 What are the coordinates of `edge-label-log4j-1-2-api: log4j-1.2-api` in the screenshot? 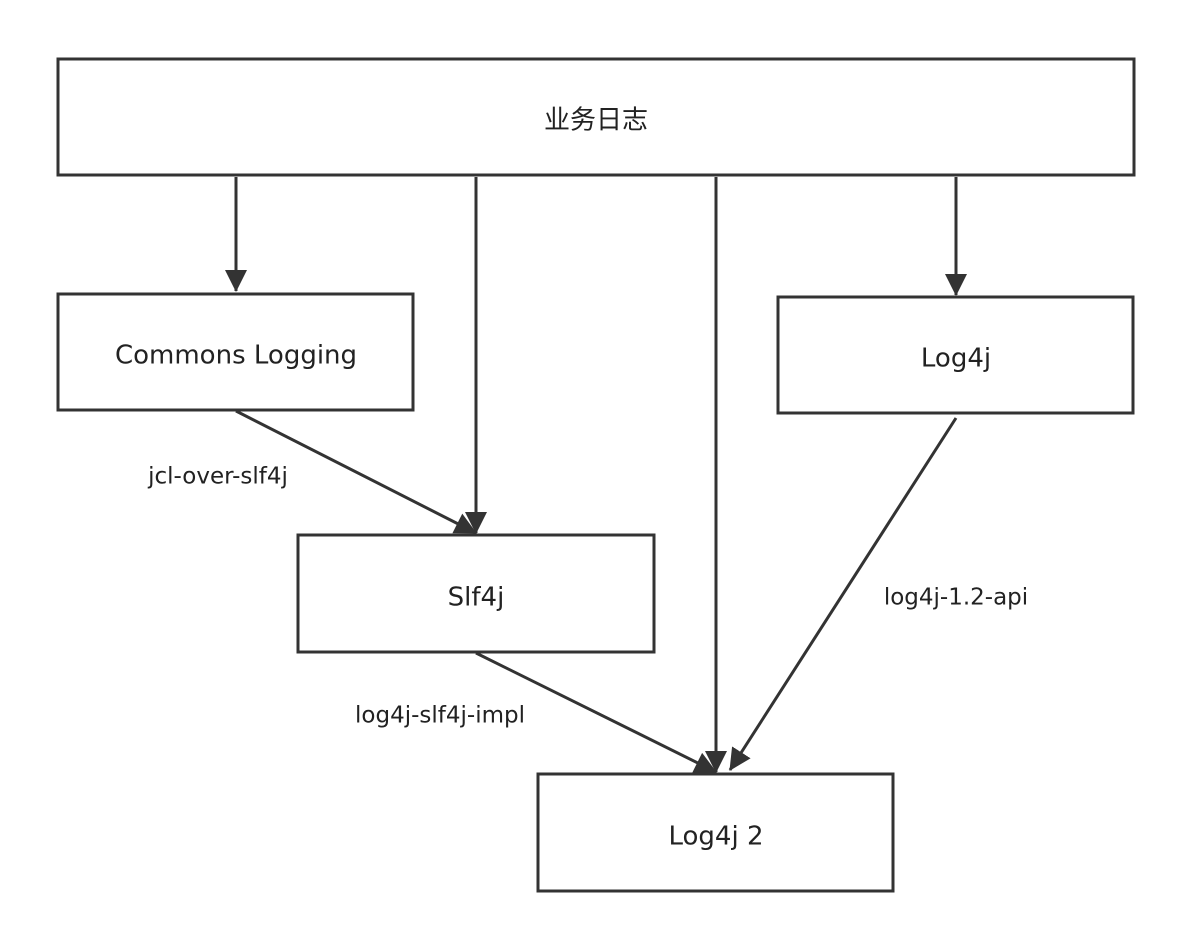 It's located at (956, 598).